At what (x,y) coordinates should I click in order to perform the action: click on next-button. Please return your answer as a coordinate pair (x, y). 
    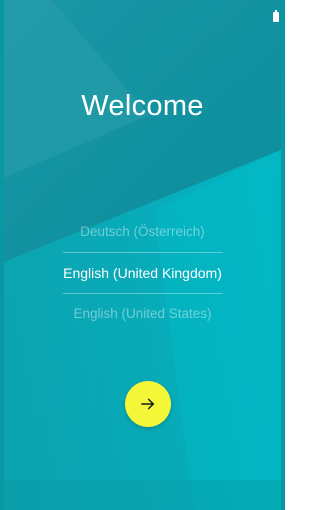
    Looking at the image, I should click on (148, 404).